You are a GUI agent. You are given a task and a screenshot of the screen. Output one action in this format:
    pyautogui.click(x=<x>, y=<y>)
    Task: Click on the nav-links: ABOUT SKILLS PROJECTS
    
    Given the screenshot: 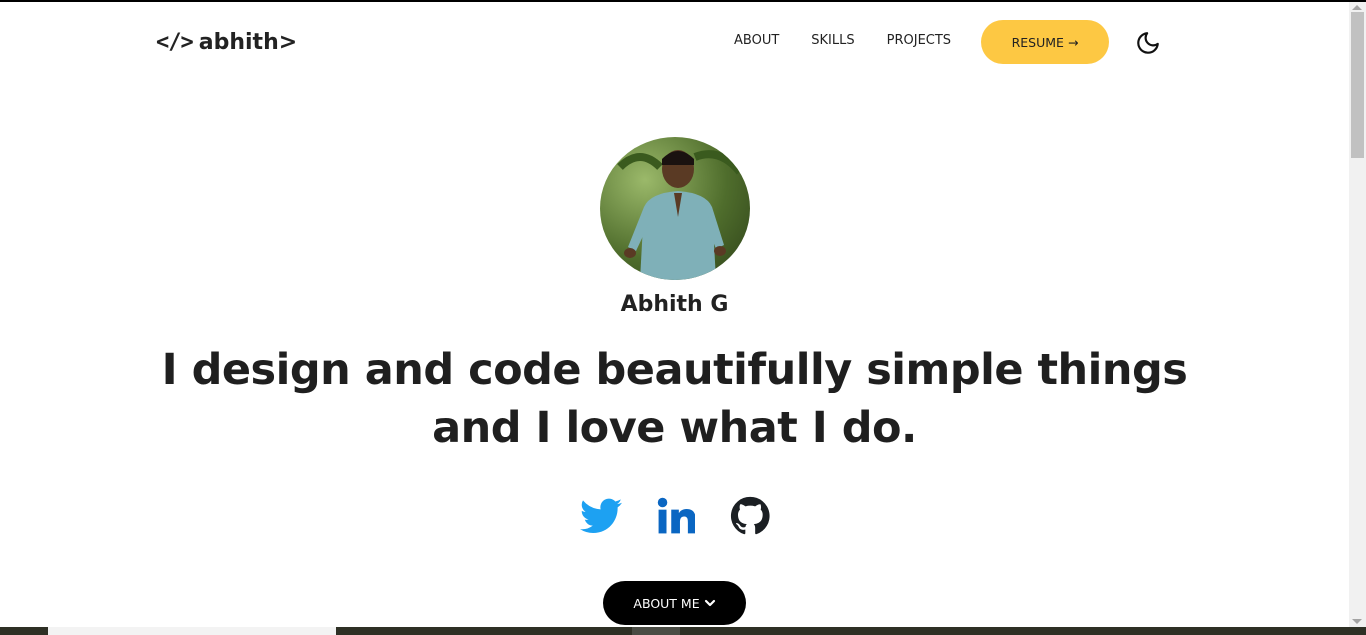 What is the action you would take?
    pyautogui.click(x=842, y=40)
    